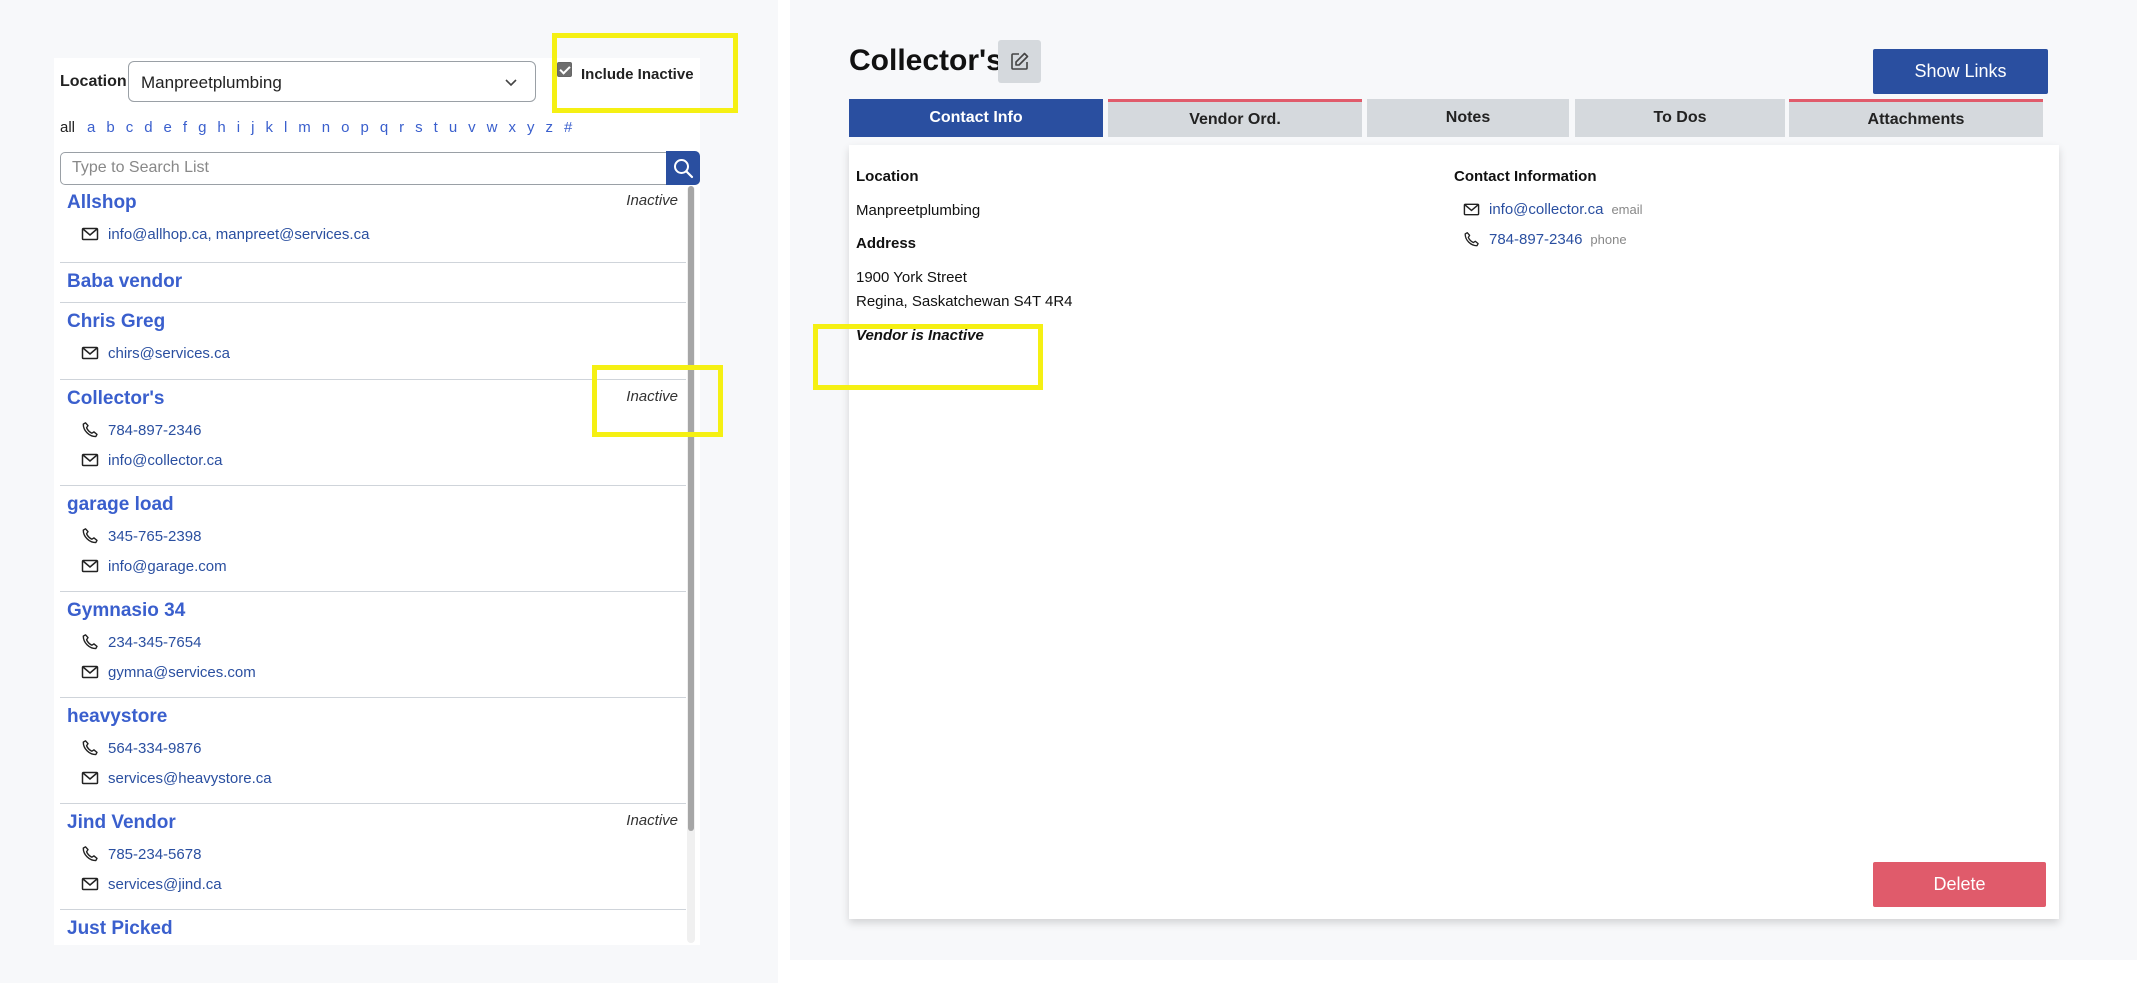  I want to click on vendor-phone-link: 785-234-5678, so click(154, 854).